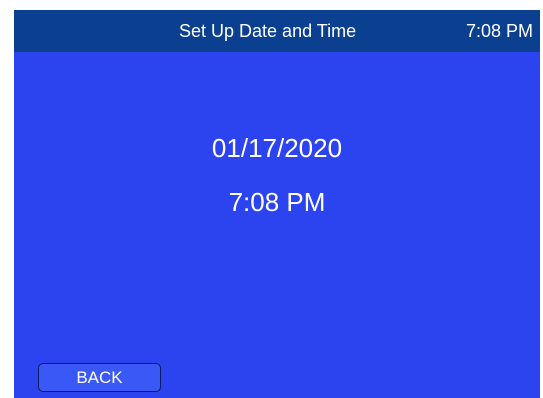 The height and width of the screenshot is (398, 543). What do you see at coordinates (99, 377) in the screenshot?
I see `back-button: BACK` at bounding box center [99, 377].